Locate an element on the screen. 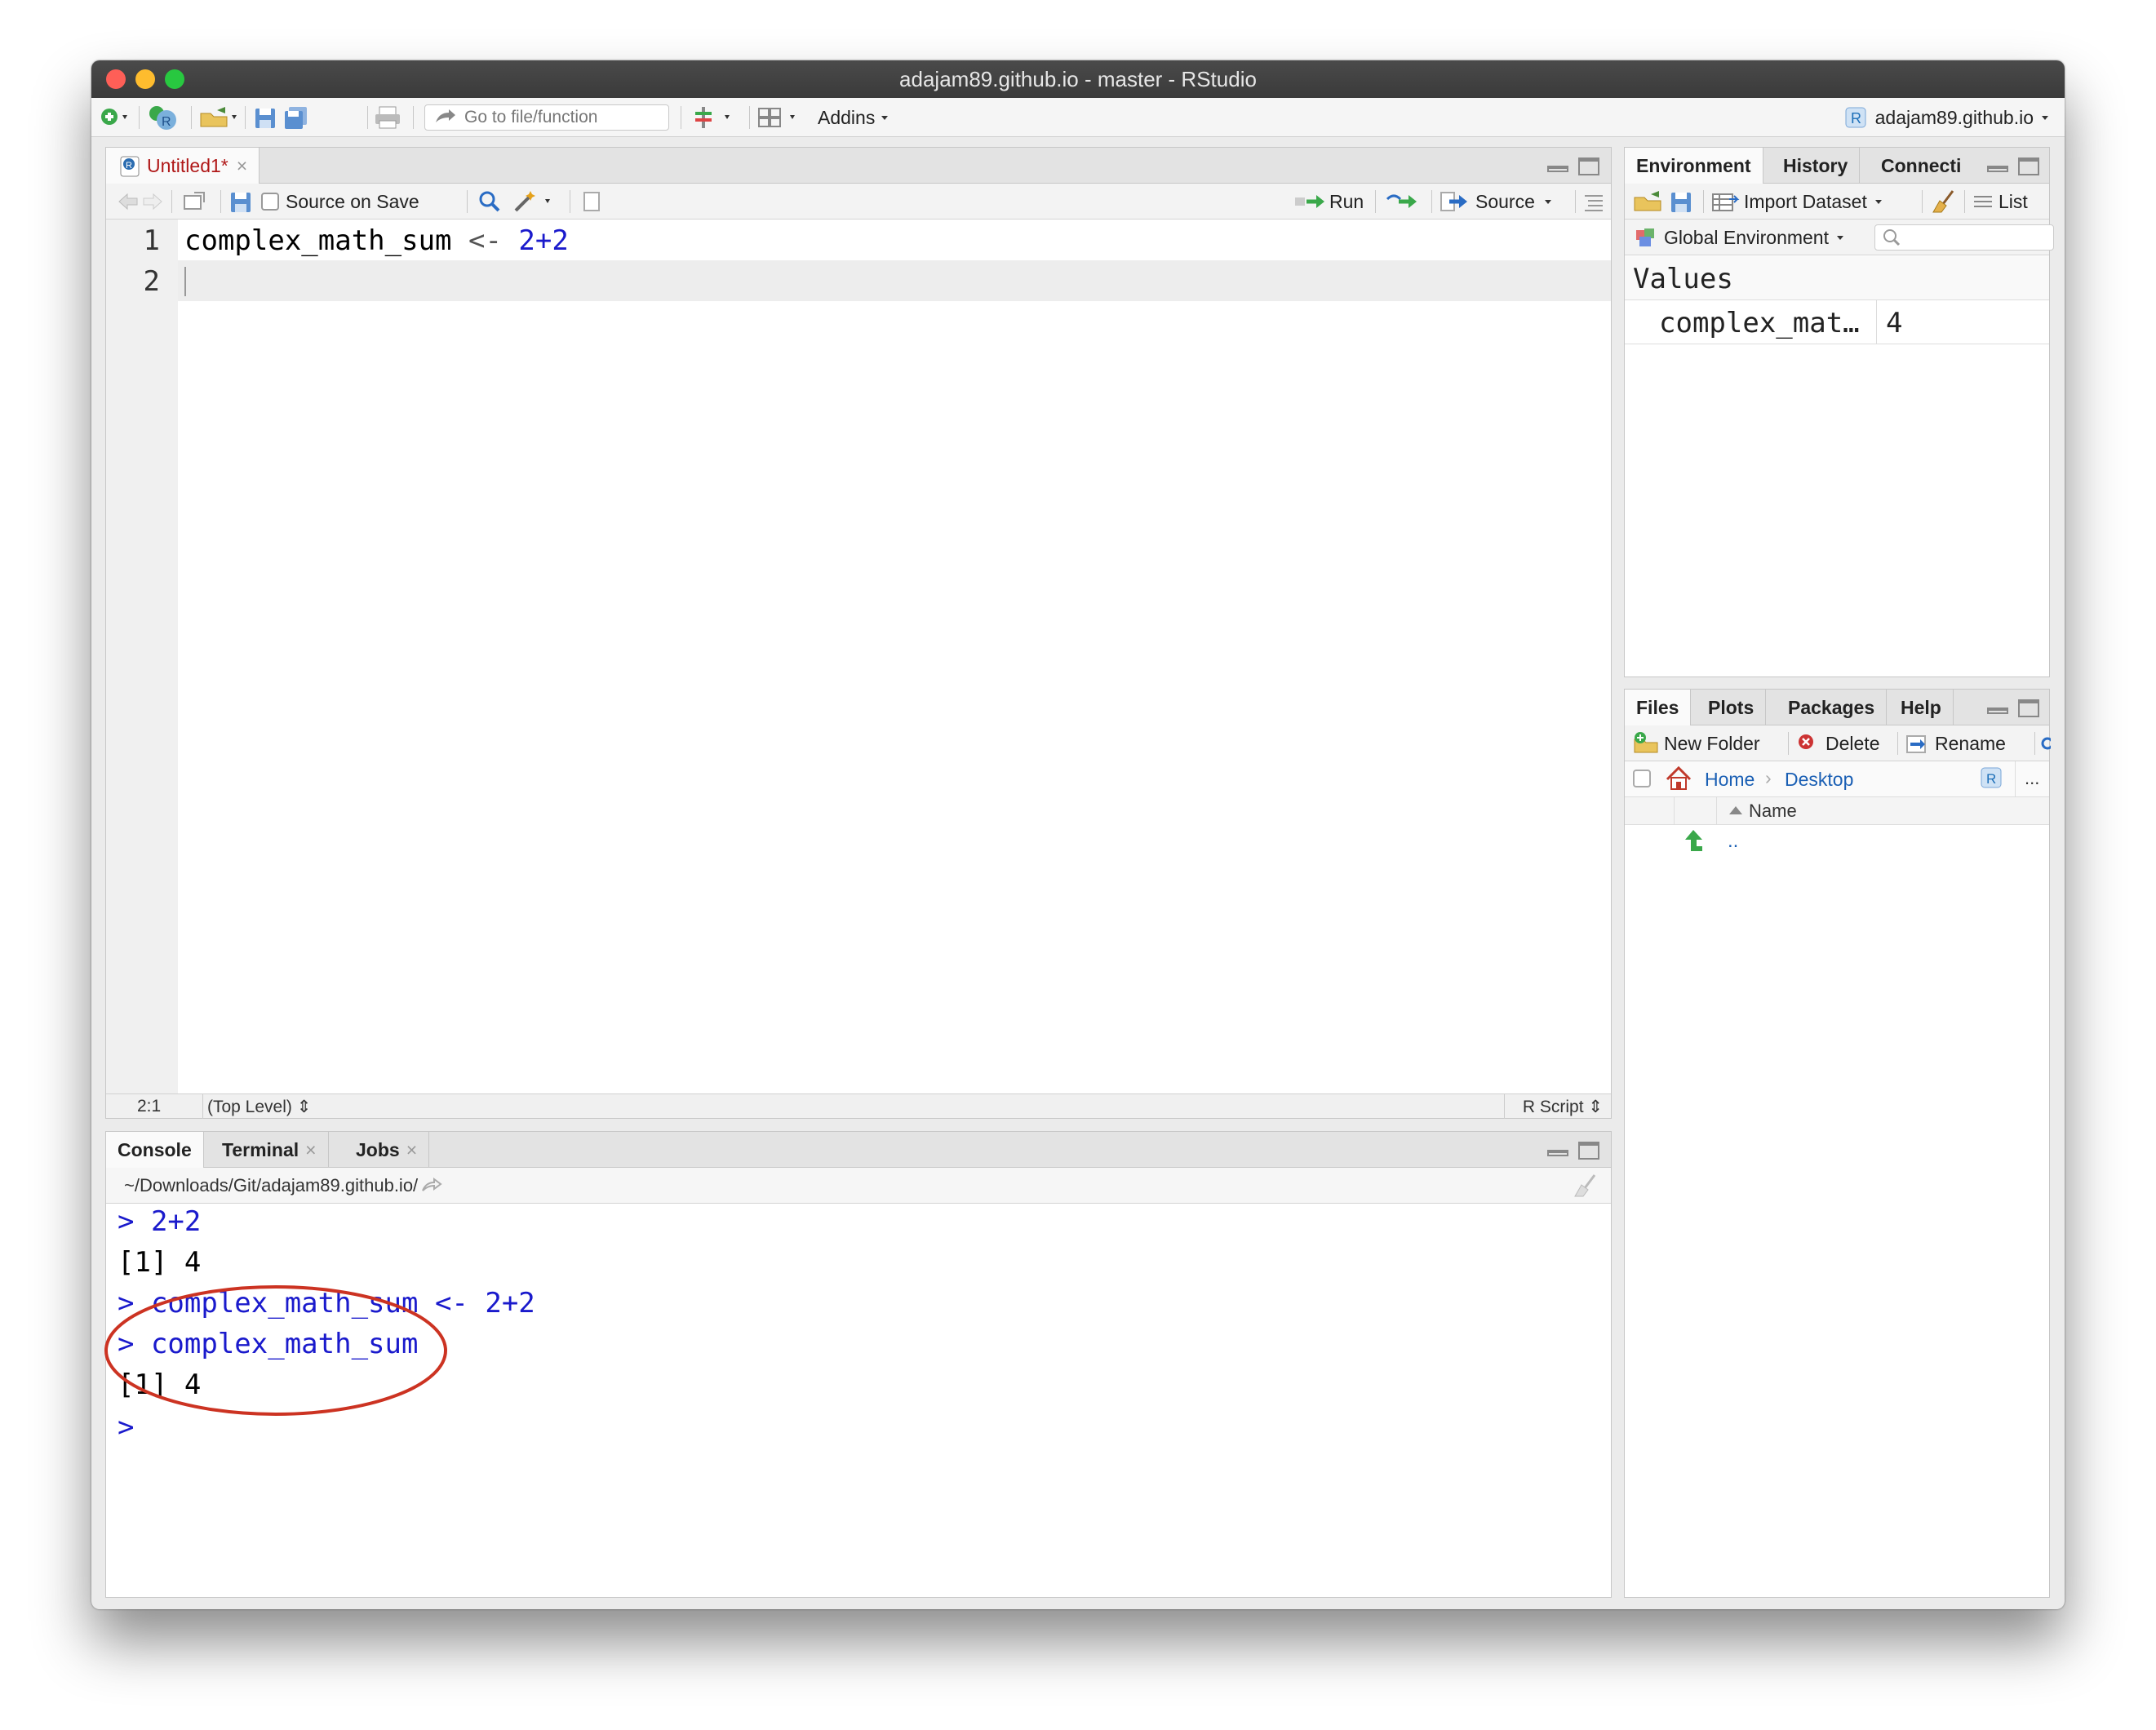 Image resolution: width=2156 pixels, height=1730 pixels. back-button is located at coordinates (140, 202).